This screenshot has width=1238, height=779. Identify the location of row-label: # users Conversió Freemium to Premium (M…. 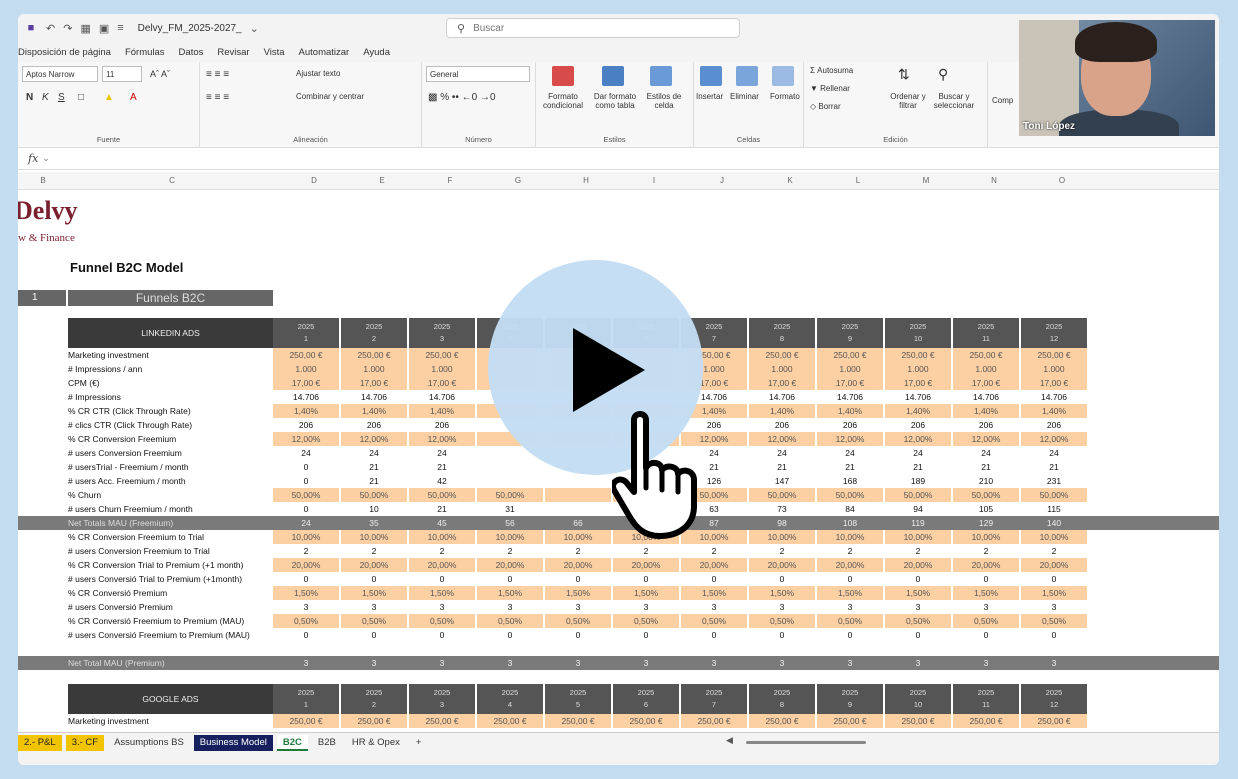
(172, 635).